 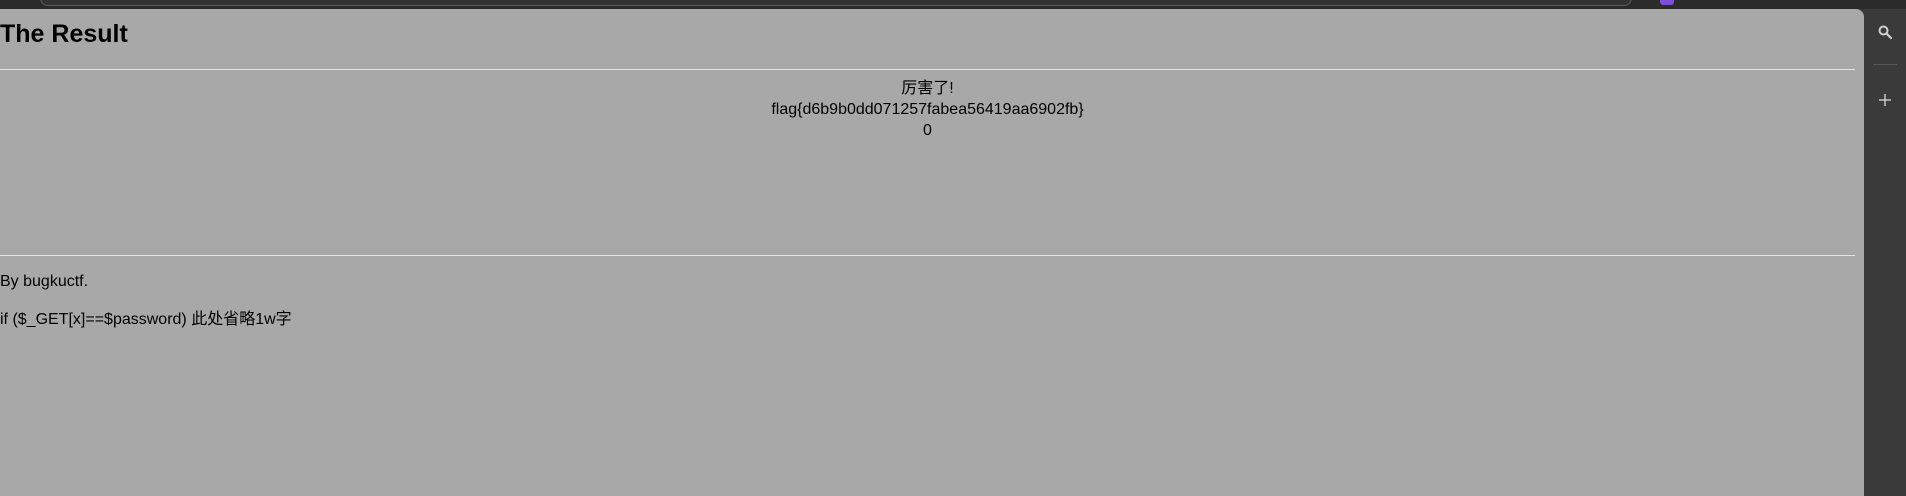 I want to click on page-title: The Result, so click(x=64, y=34).